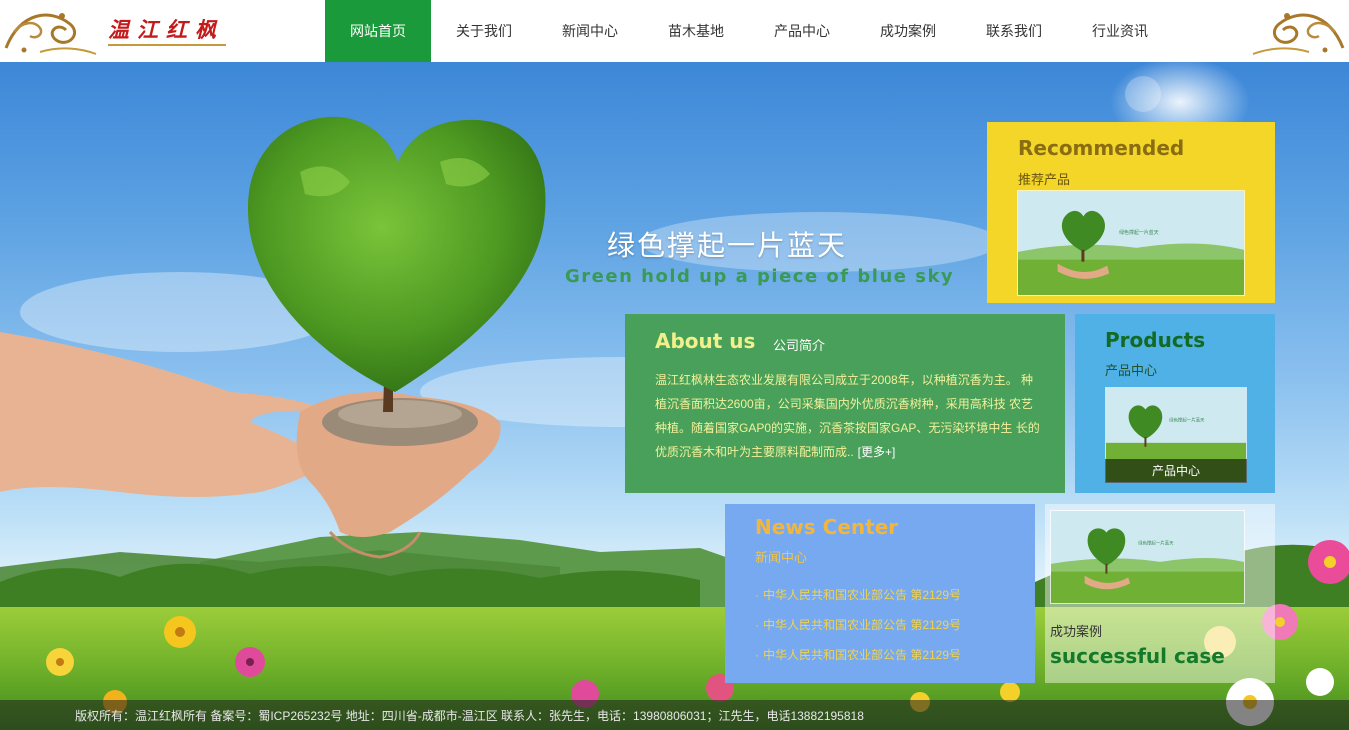 This screenshot has width=1349, height=730. What do you see at coordinates (1120, 31) in the screenshot?
I see `nav-item-industry: 行业资讯` at bounding box center [1120, 31].